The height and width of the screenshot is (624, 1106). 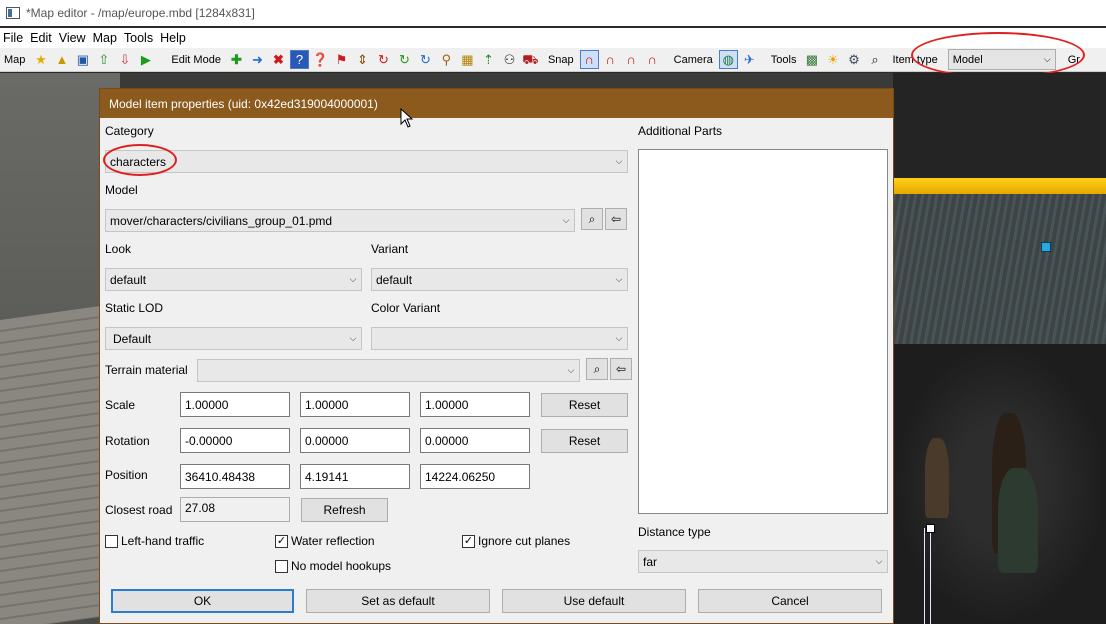 I want to click on window-title: *Map editor - /map/europe.mbd [1284x831], so click(x=140, y=13).